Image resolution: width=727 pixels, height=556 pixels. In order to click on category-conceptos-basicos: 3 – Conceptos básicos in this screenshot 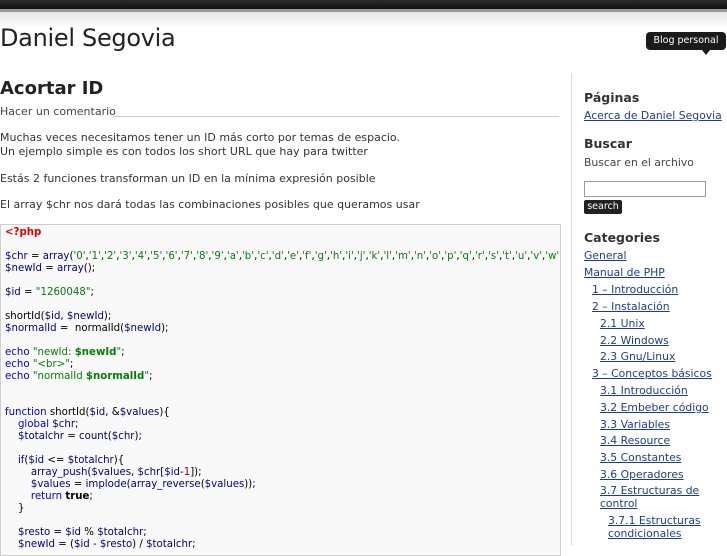, I will do `click(652, 373)`.